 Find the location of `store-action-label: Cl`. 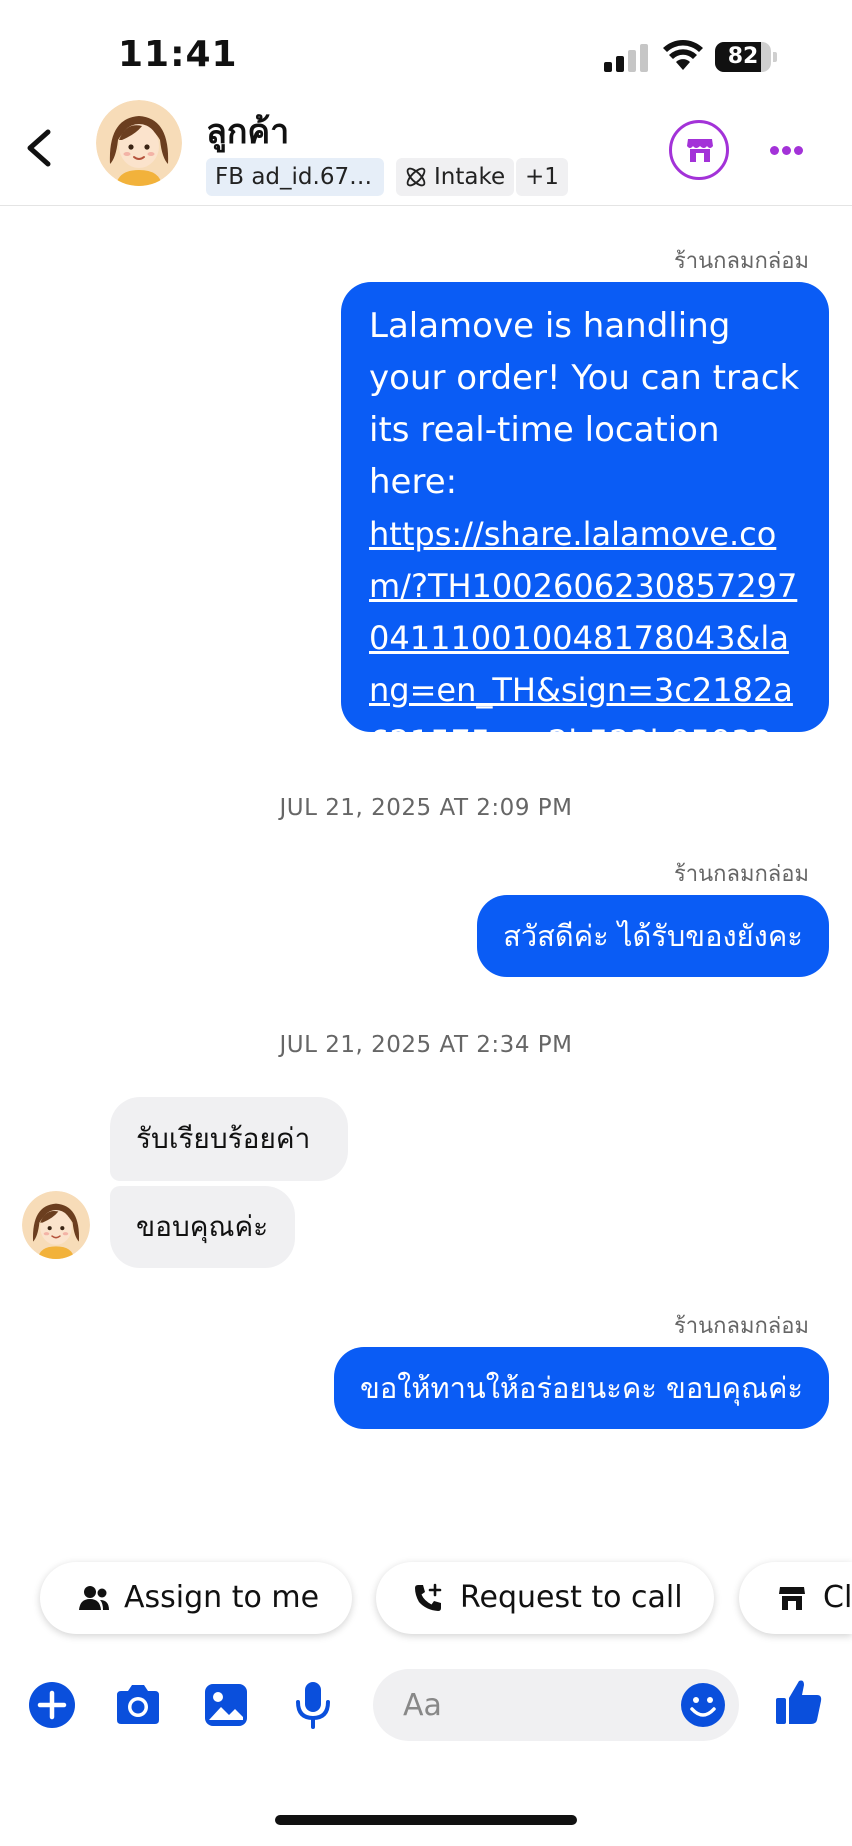

store-action-label: Cl is located at coordinates (837, 1597).